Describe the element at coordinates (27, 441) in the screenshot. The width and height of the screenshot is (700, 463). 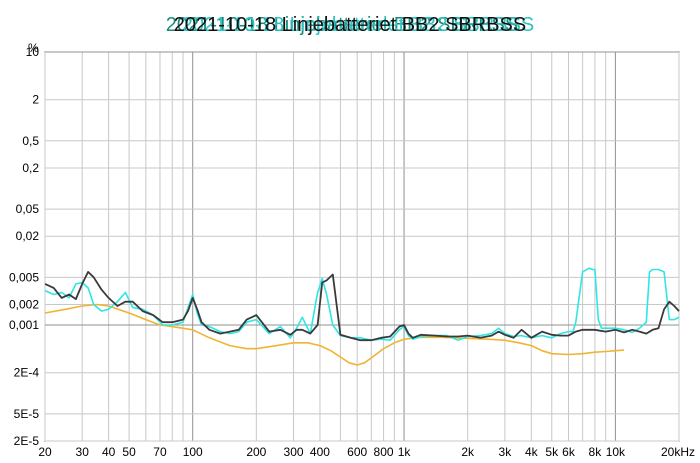
I see `y-tick-label: 2E-5` at that location.